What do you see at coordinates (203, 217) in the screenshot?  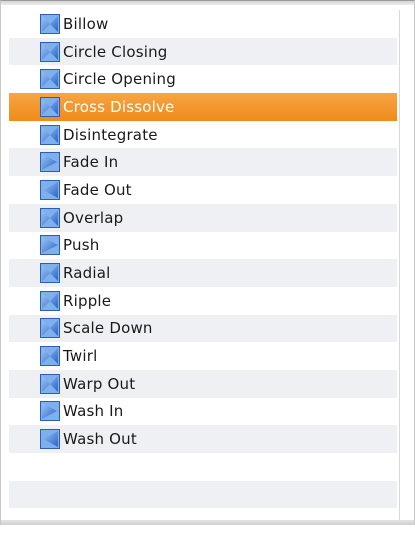 I see `transition-item: Overlap` at bounding box center [203, 217].